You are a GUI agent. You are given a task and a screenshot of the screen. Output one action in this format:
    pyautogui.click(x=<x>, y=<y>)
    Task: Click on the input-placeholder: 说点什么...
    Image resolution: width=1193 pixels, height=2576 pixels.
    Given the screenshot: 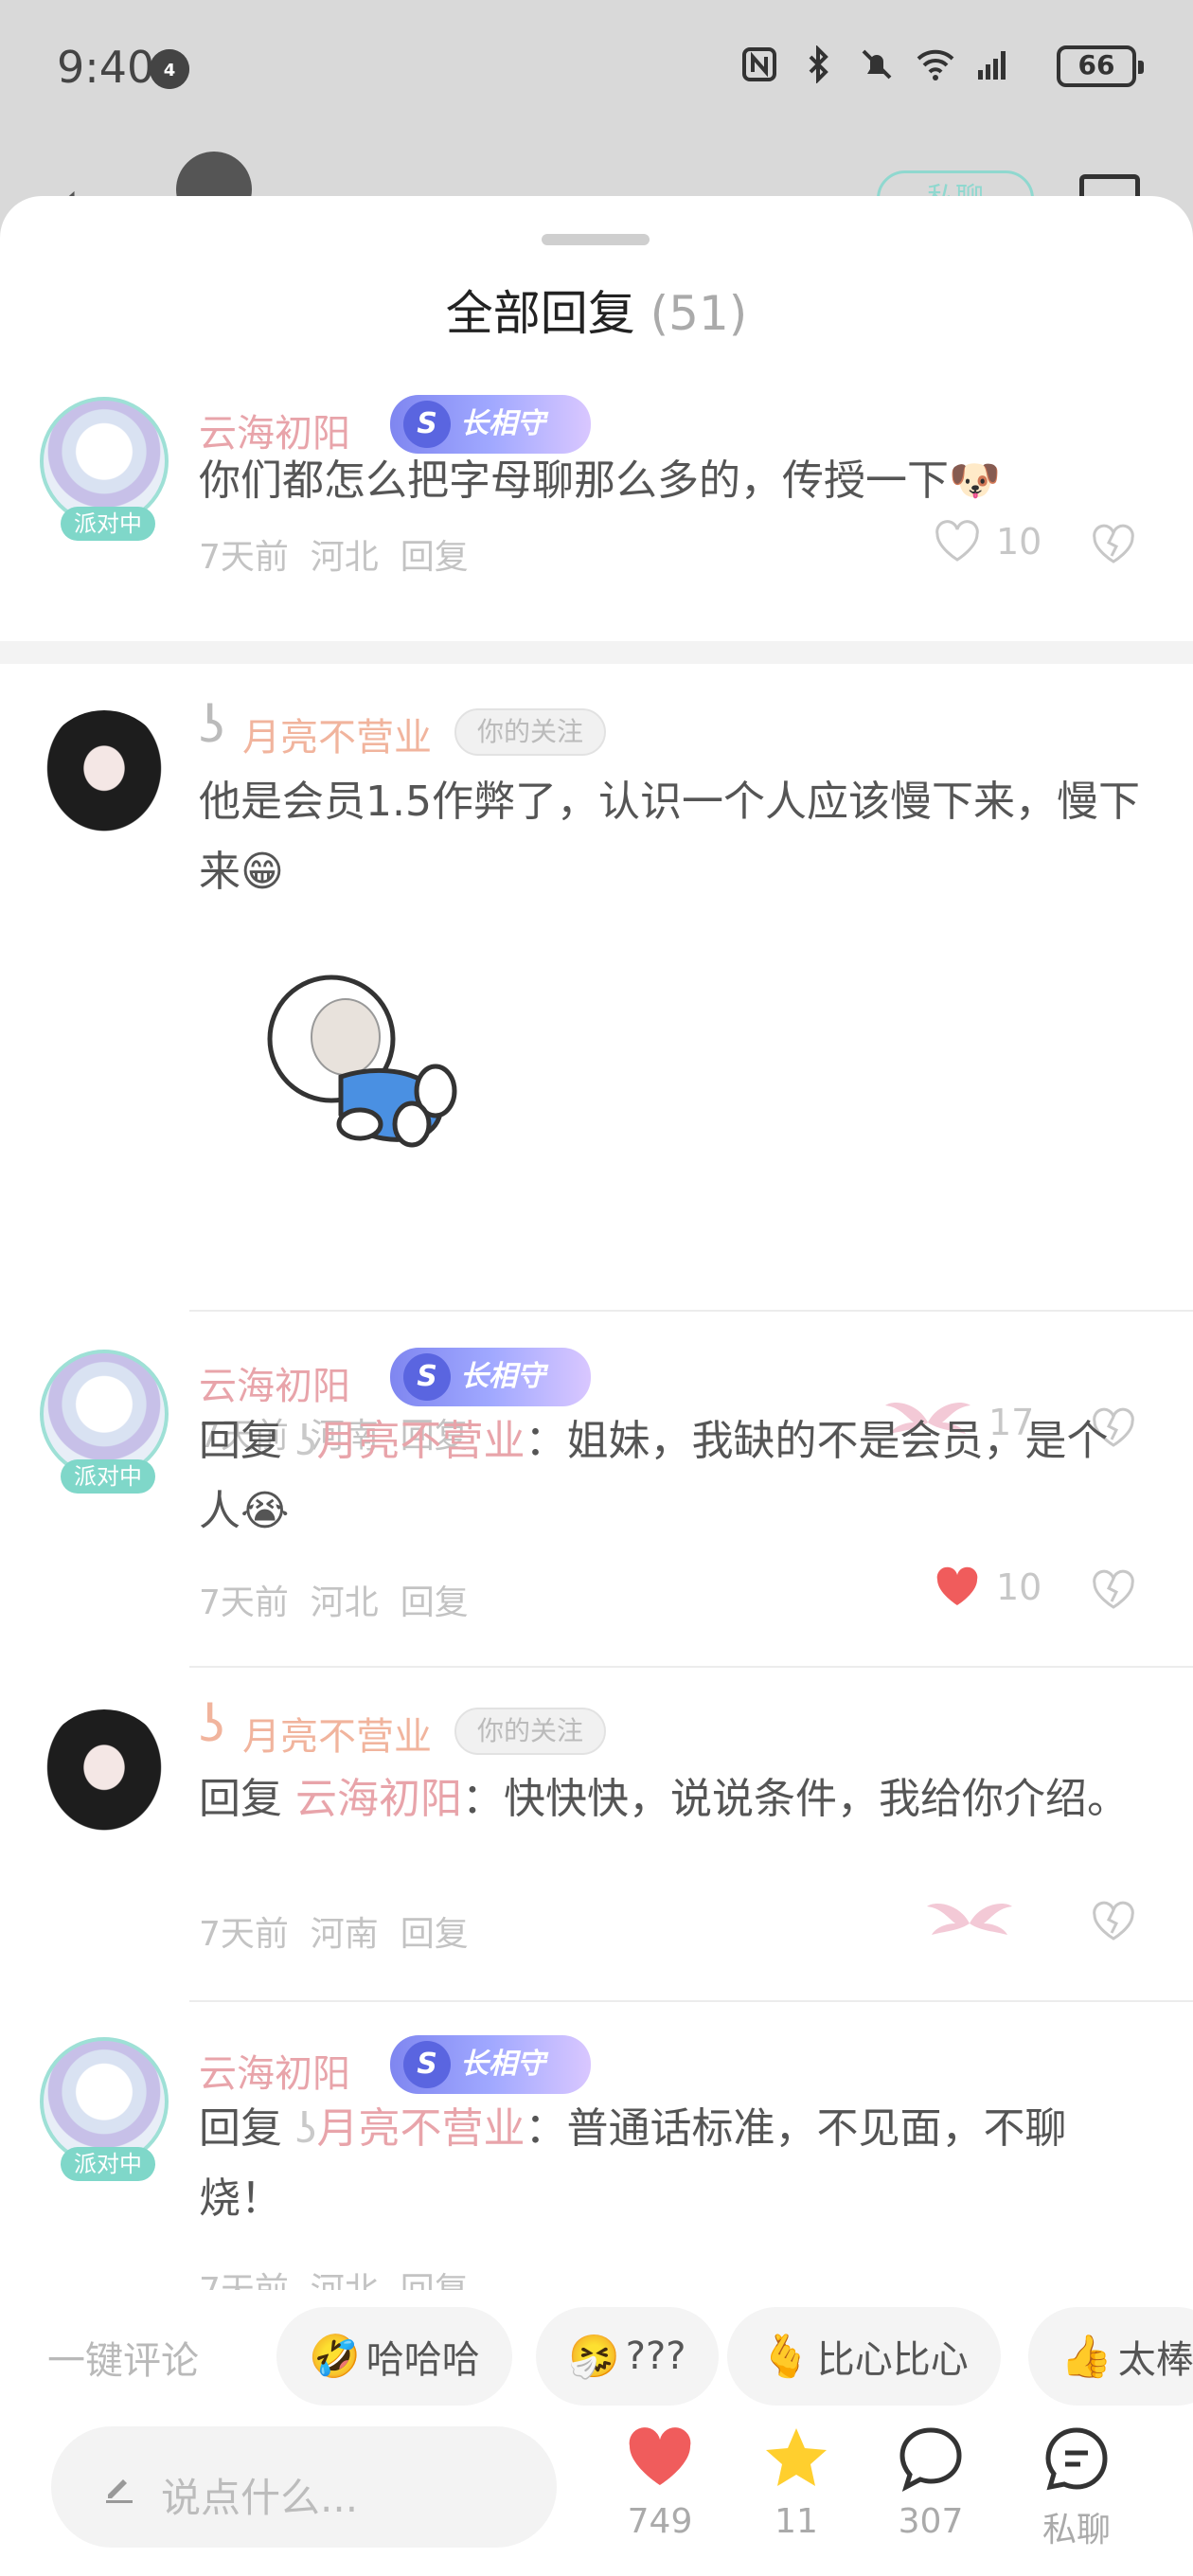 What is the action you would take?
    pyautogui.click(x=260, y=2498)
    